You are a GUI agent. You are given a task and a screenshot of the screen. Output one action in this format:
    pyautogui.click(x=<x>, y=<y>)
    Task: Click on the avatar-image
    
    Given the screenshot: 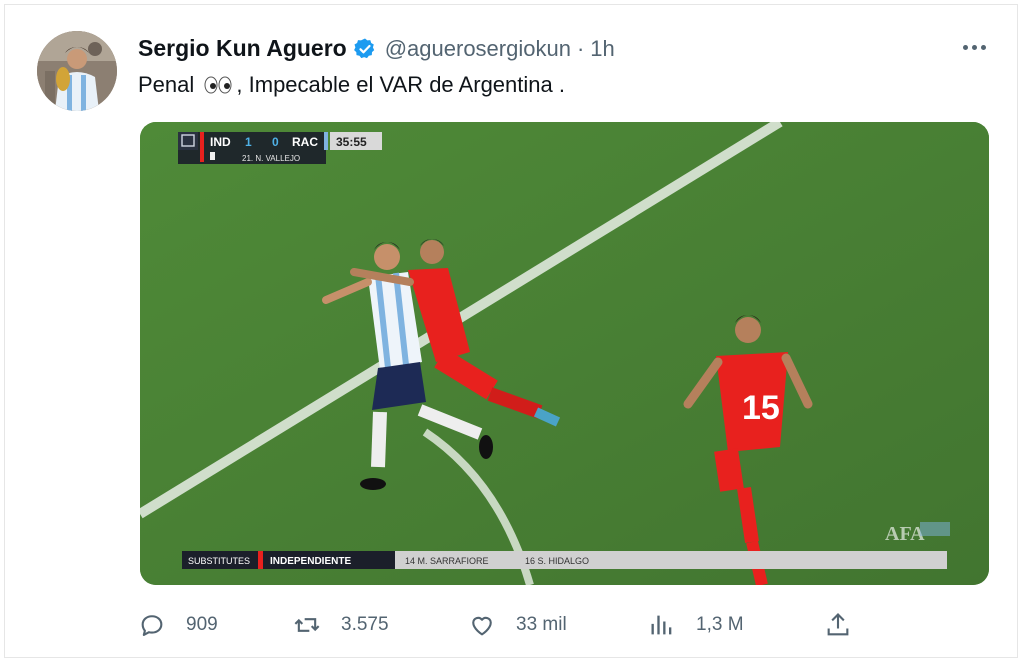 What is the action you would take?
    pyautogui.click(x=77, y=71)
    